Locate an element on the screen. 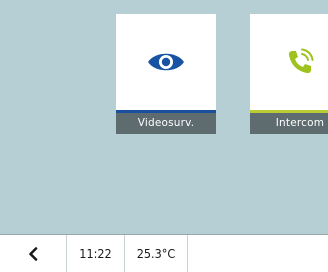 The width and height of the screenshot is (328, 272). back-button is located at coordinates (33, 253).